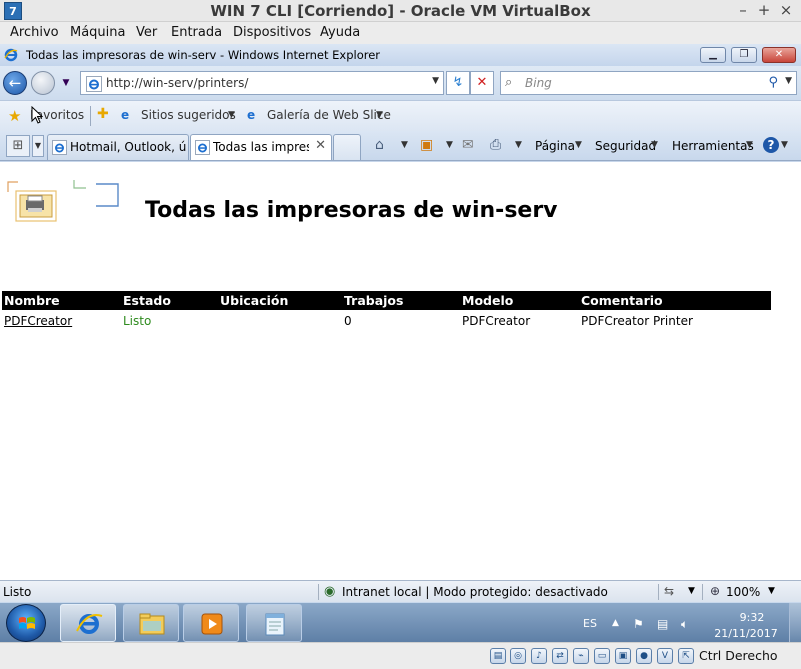  Describe the element at coordinates (351, 210) in the screenshot. I see `page-title: Todas las impresoras de win-serv` at that location.